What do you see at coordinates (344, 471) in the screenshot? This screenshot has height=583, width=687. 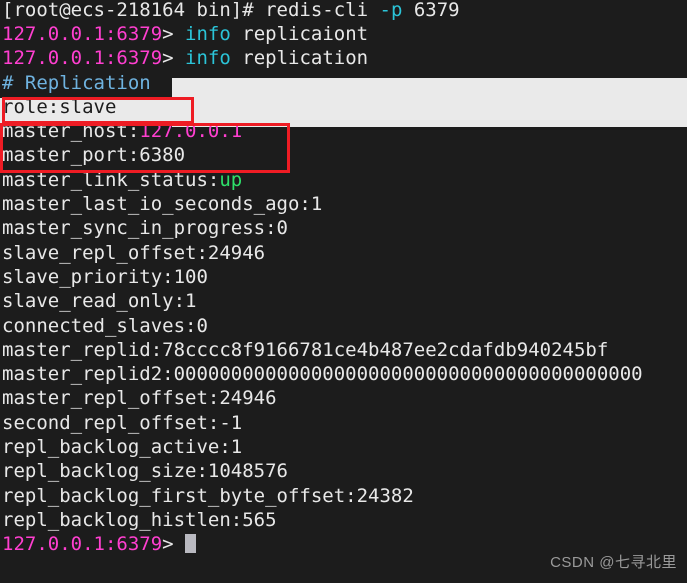 I see `info-repl-backlog-size: repl_backlog_size:1048576` at bounding box center [344, 471].